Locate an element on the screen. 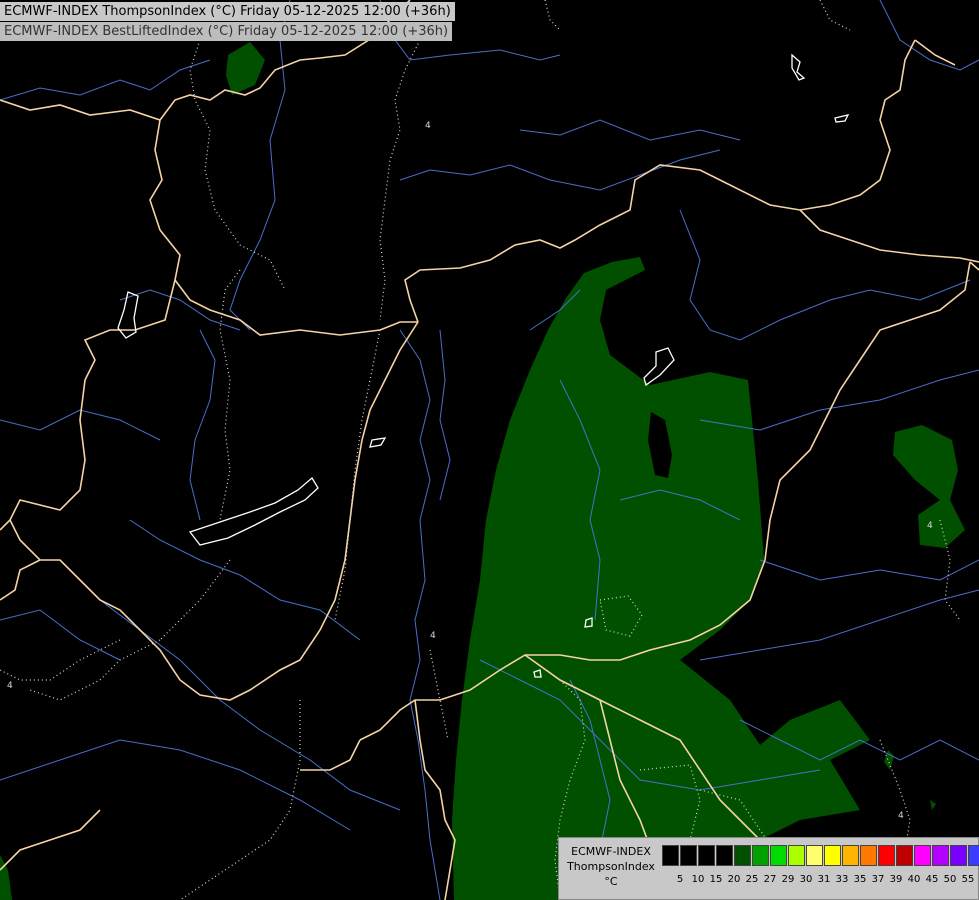 The width and height of the screenshot is (979, 900). legend-tick: 39 is located at coordinates (896, 879).